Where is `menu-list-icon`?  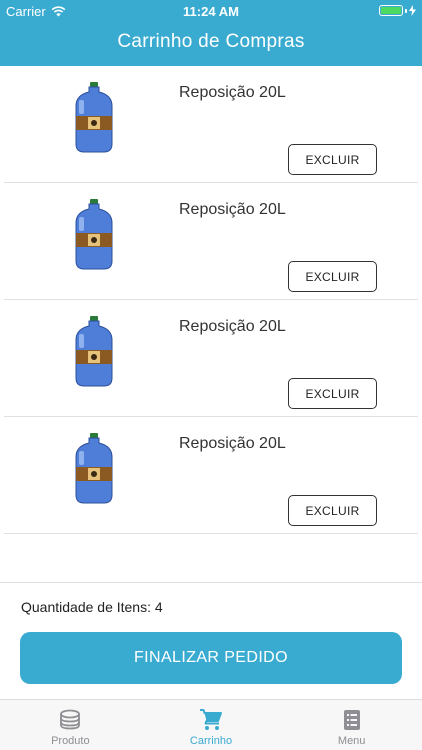 menu-list-icon is located at coordinates (351, 720).